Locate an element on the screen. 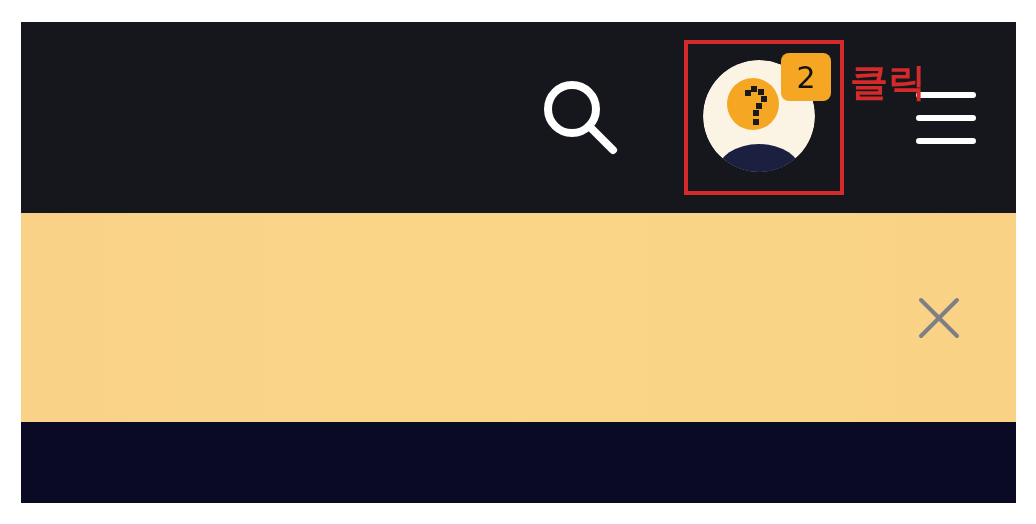  notification-badge: 2 is located at coordinates (806, 77).